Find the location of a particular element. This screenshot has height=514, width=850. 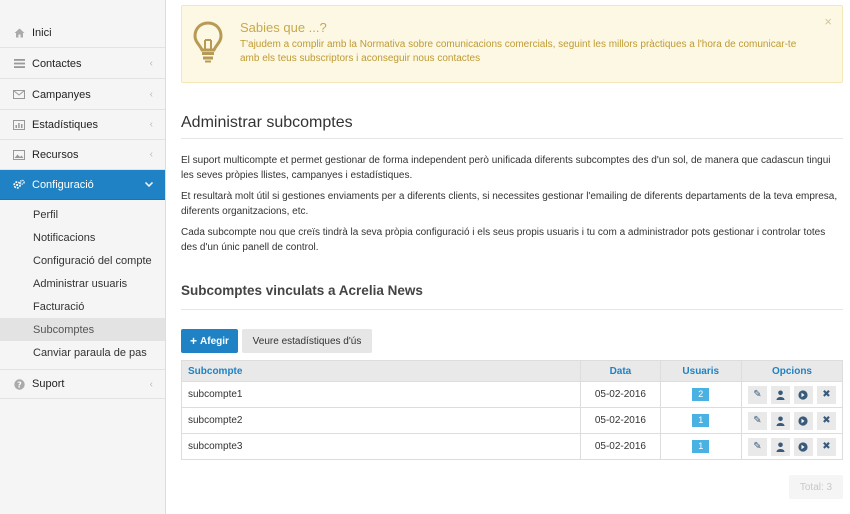

submenu-item-administrar-usuaris: Administrar usuaris is located at coordinates (82, 283).